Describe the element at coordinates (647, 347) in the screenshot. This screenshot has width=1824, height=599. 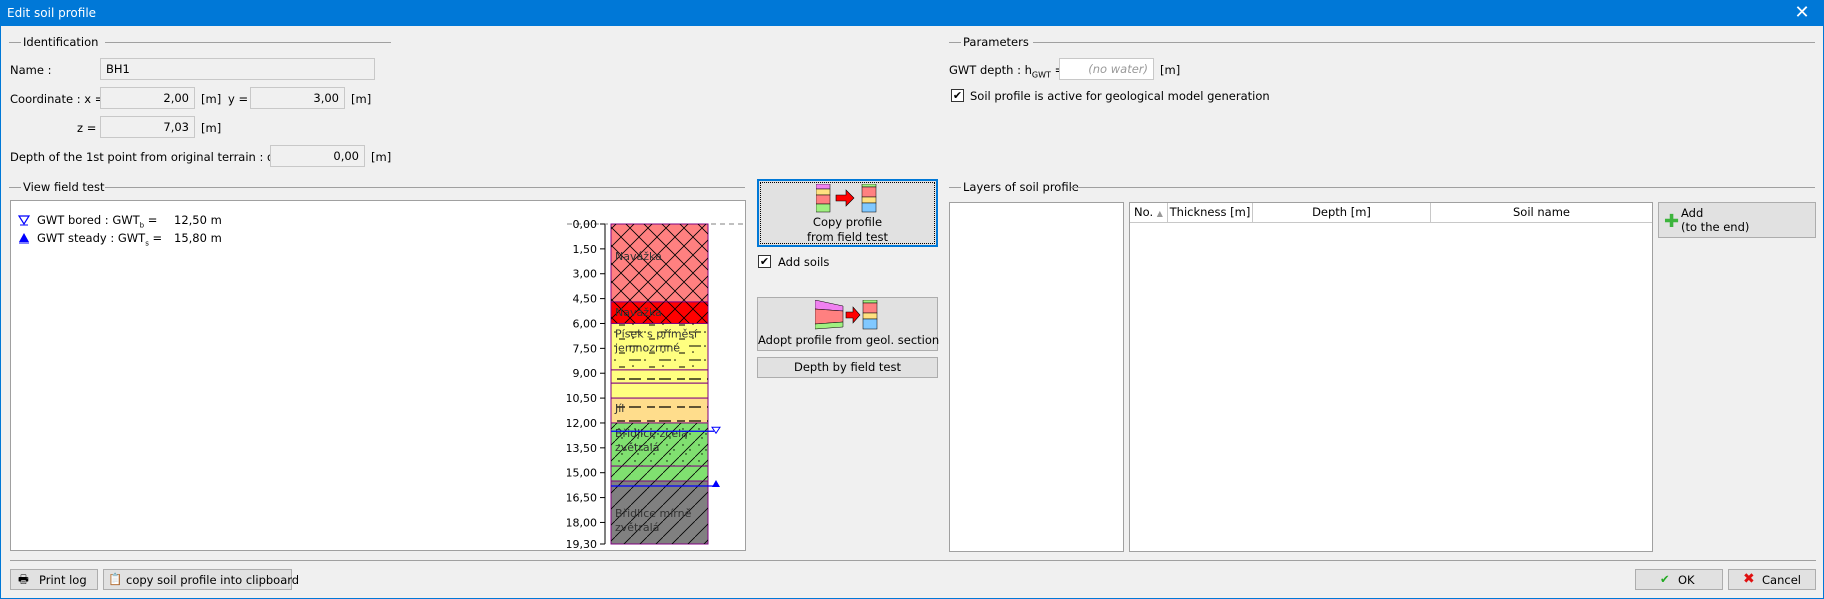
I see `soil-layer-label: jemnozrnné` at that location.